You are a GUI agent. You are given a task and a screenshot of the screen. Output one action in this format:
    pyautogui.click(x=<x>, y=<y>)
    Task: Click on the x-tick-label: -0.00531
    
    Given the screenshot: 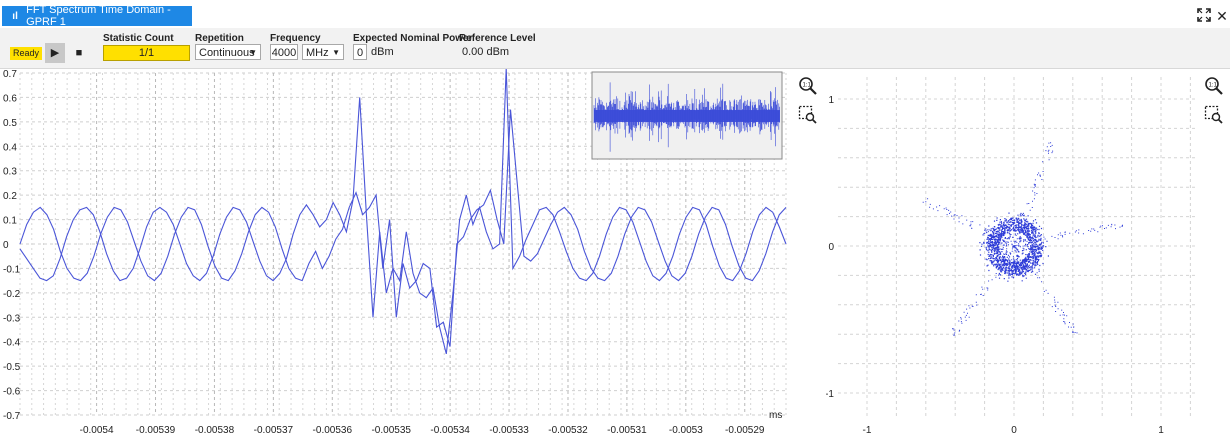 What is the action you would take?
    pyautogui.click(x=627, y=430)
    